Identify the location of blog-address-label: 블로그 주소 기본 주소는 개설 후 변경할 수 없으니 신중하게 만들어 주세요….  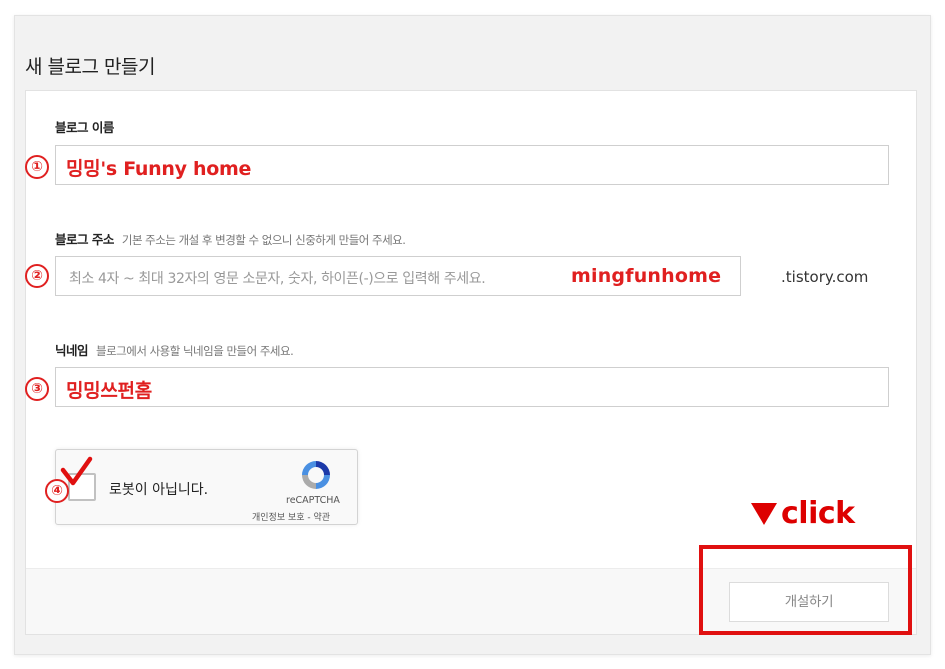
(230, 238).